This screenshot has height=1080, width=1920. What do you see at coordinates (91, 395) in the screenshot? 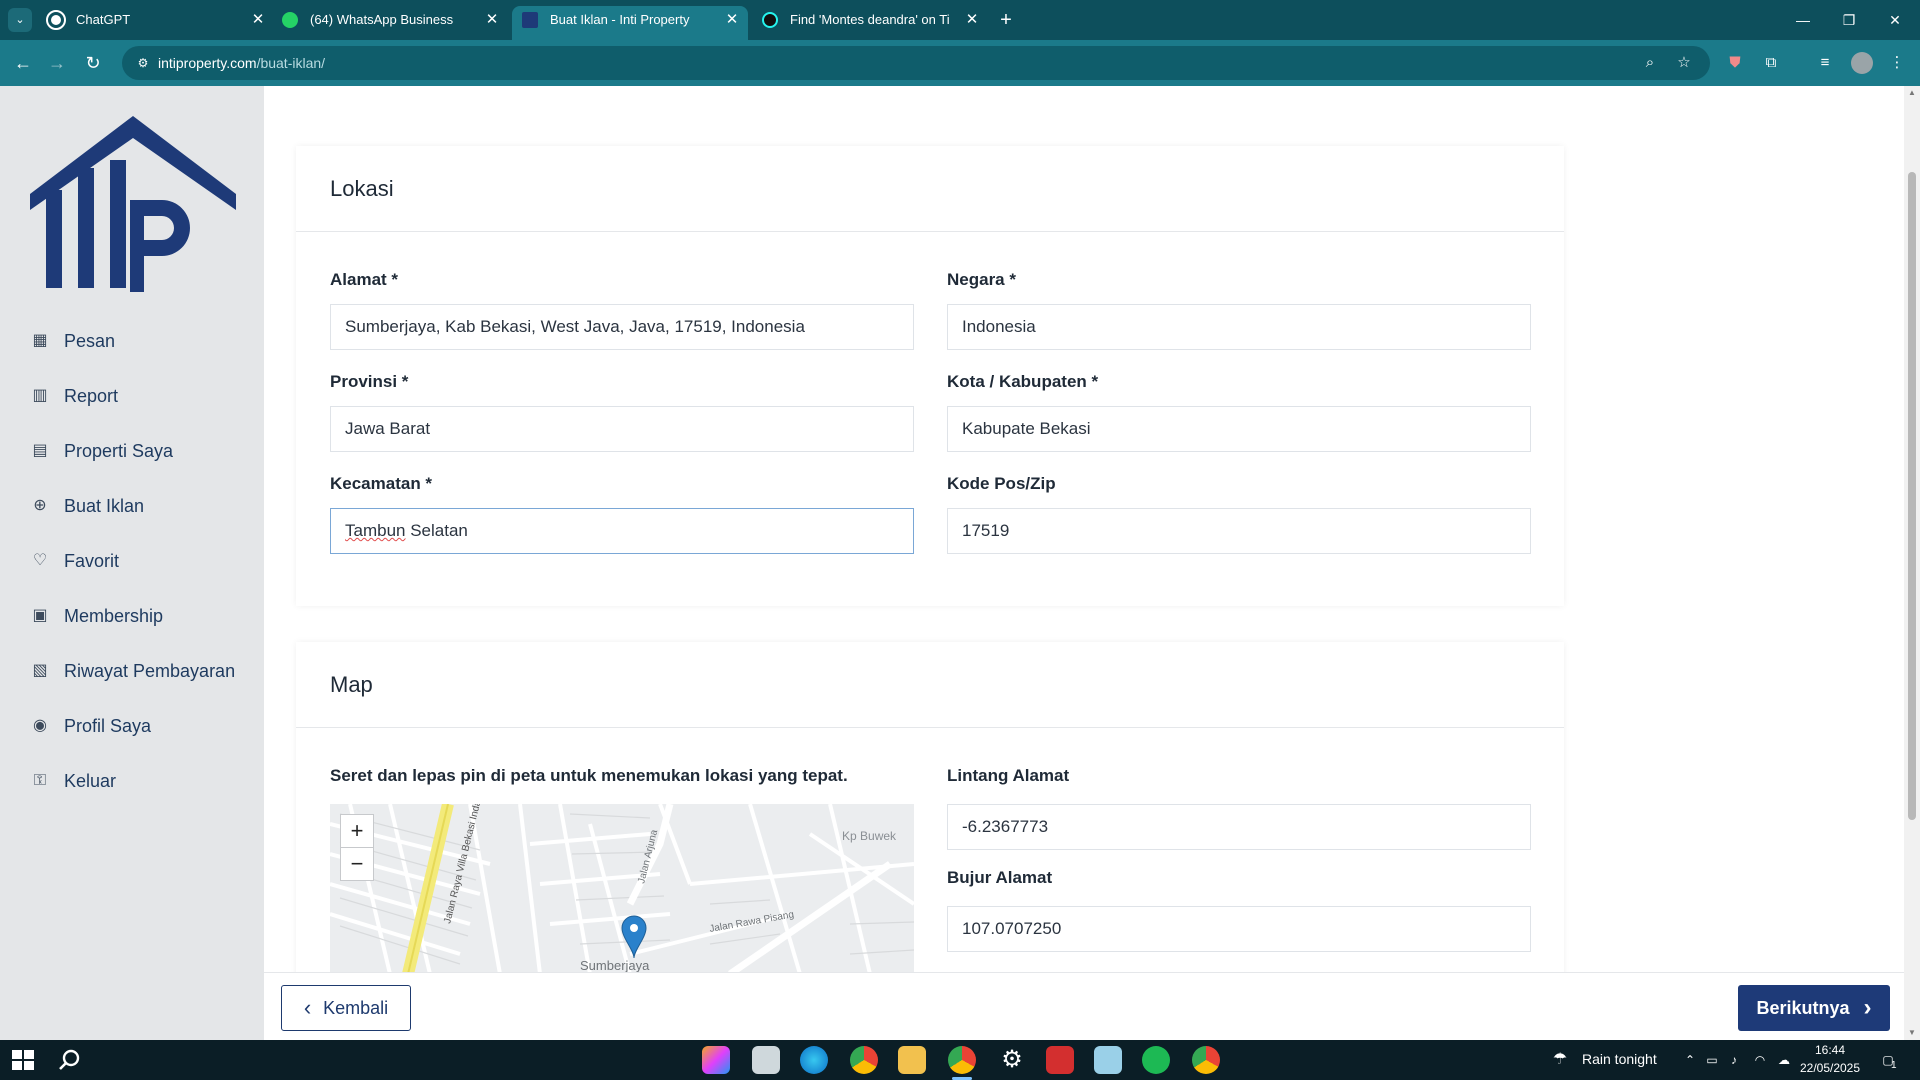
I see `sidebar-item-label: Report` at bounding box center [91, 395].